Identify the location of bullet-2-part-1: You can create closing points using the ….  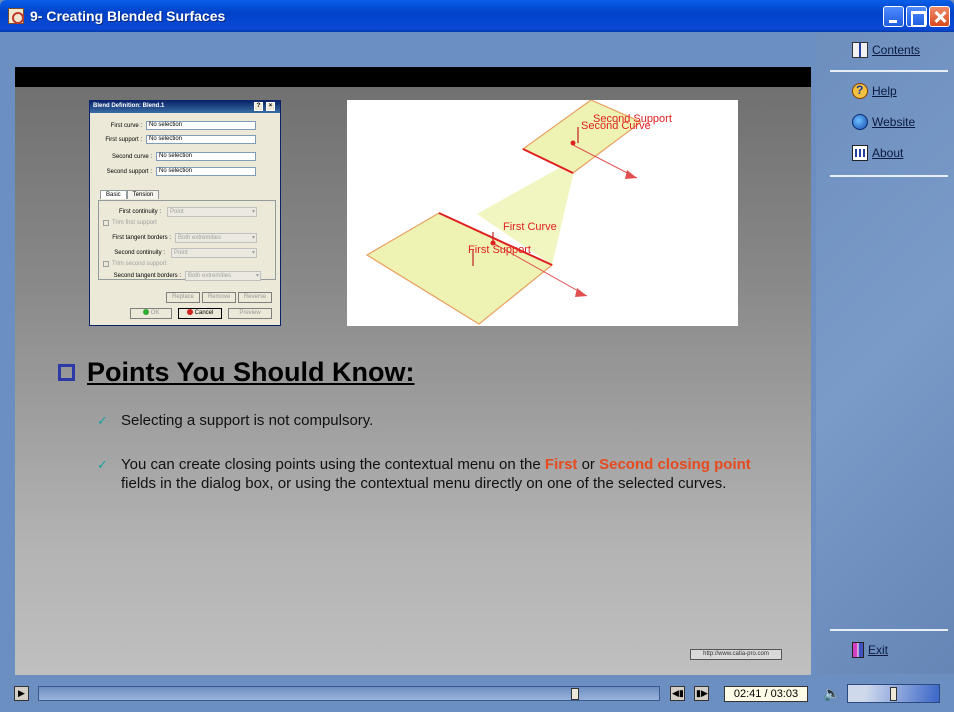
(333, 464).